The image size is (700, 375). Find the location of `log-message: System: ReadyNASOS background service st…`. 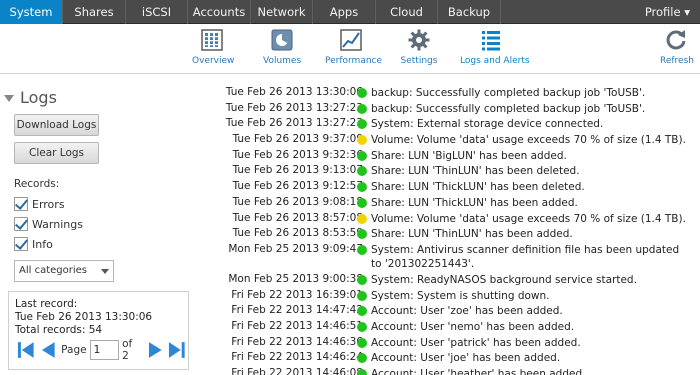

log-message: System: ReadyNASOS background service st… is located at coordinates (504, 279).